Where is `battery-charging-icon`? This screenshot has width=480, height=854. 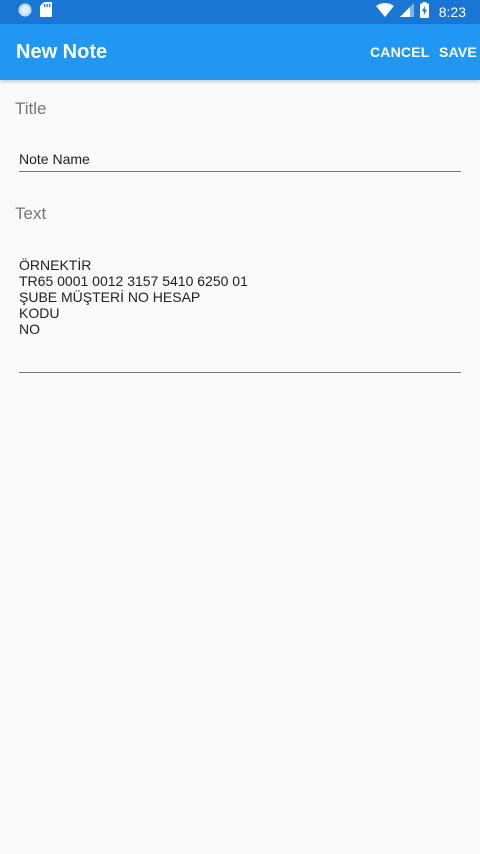
battery-charging-icon is located at coordinates (424, 12).